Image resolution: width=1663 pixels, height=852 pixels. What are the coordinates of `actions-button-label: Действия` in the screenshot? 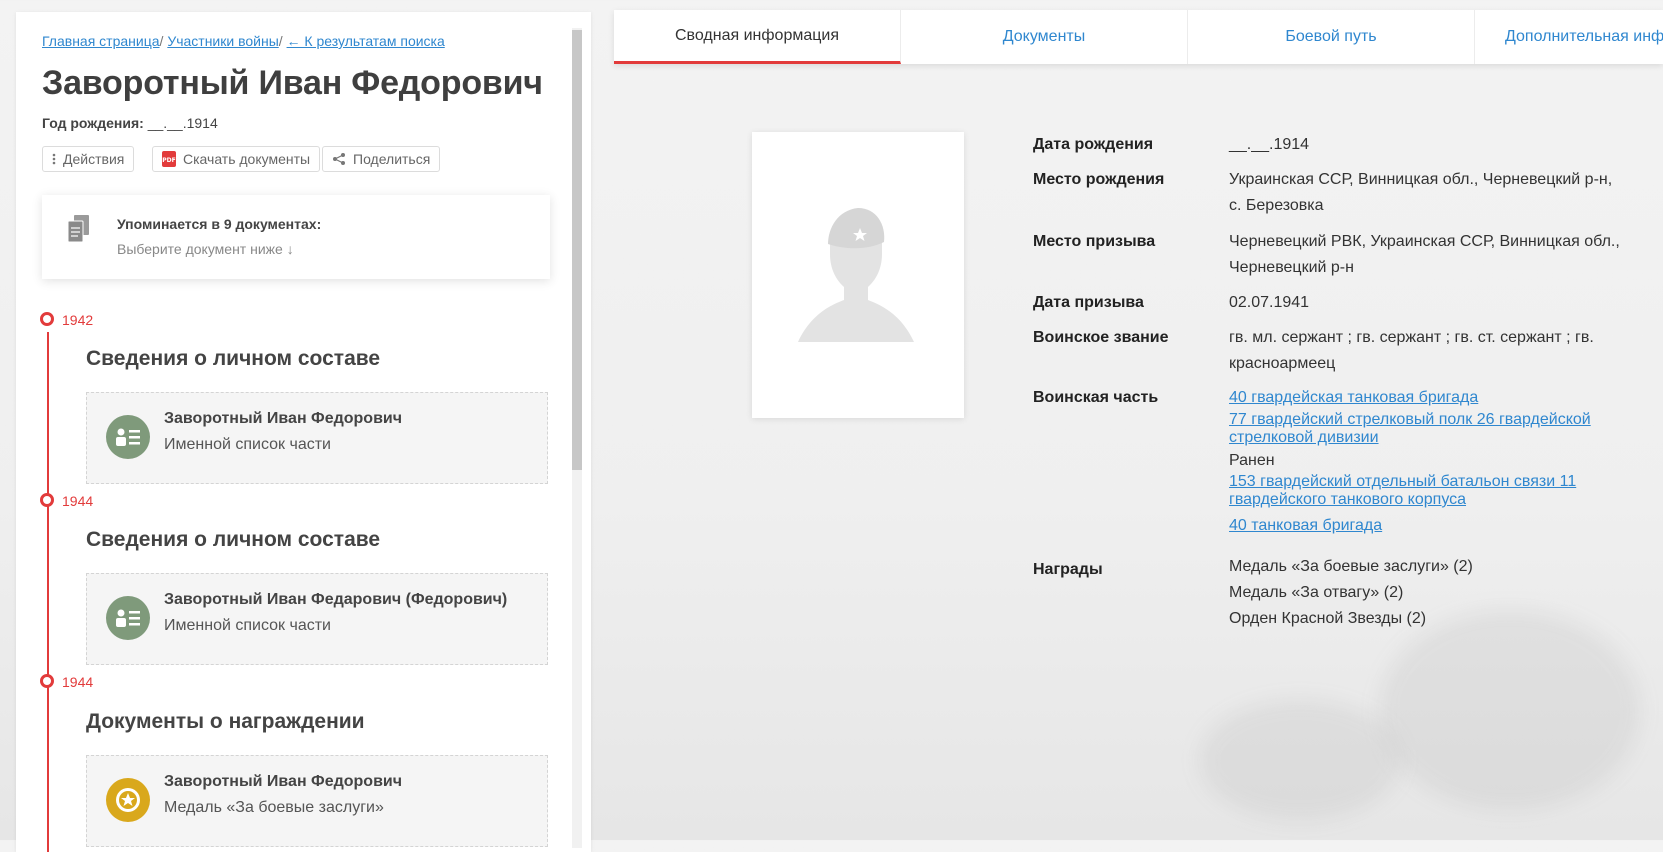 It's located at (94, 159).